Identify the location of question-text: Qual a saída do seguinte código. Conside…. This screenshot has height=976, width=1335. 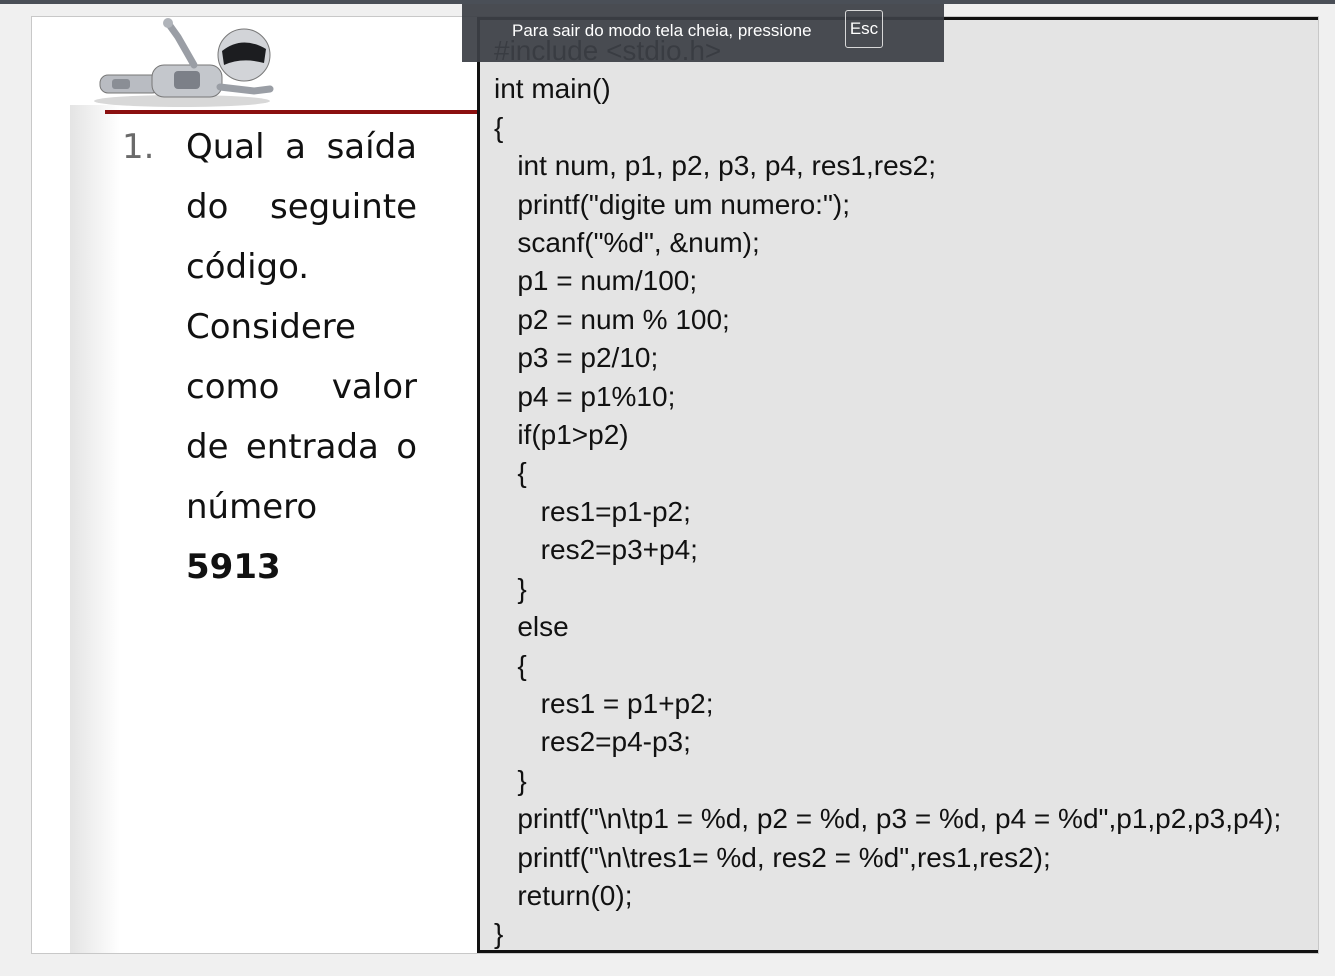
(301, 357).